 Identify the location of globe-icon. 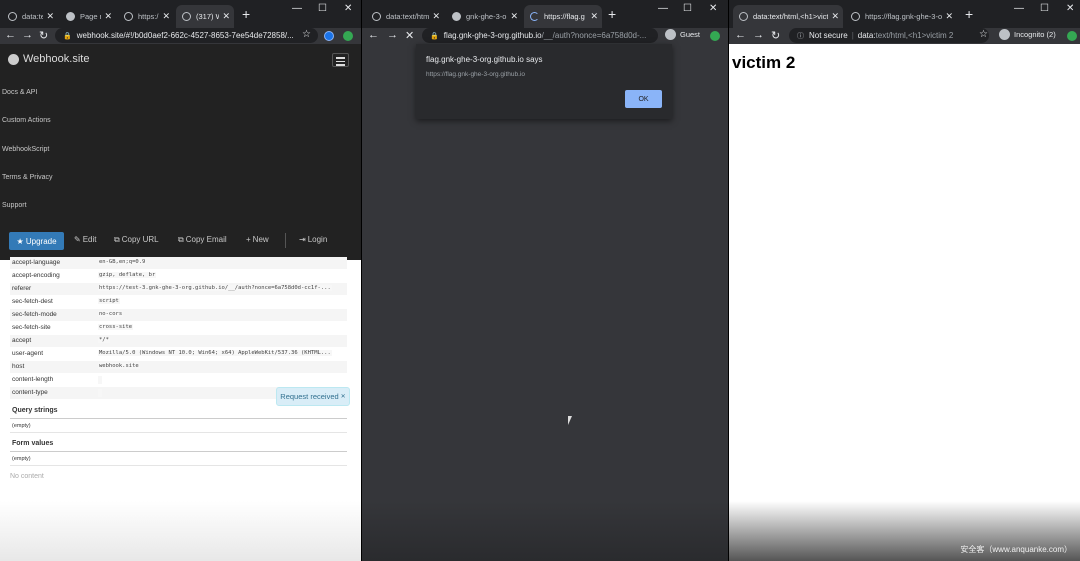
(743, 16).